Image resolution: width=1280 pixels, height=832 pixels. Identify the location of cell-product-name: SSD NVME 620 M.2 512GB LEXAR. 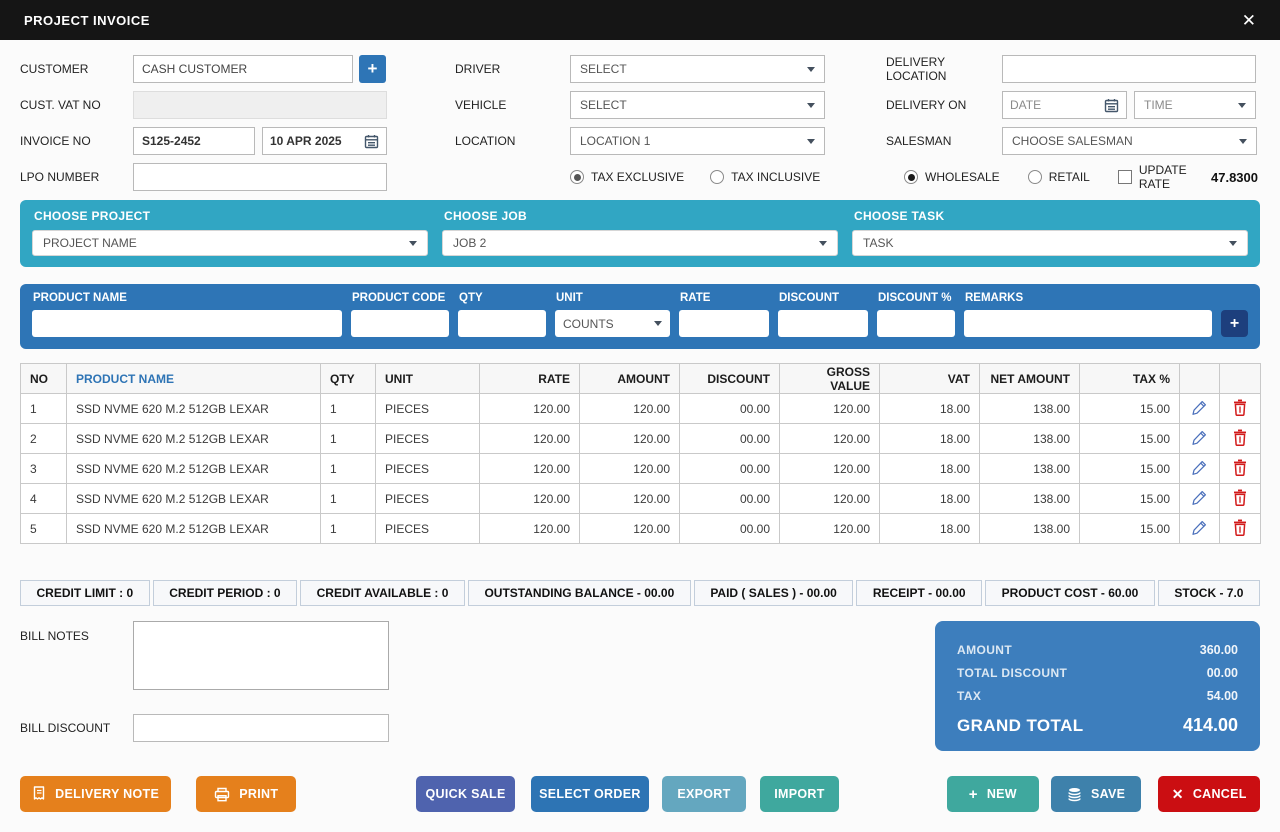
(193, 528).